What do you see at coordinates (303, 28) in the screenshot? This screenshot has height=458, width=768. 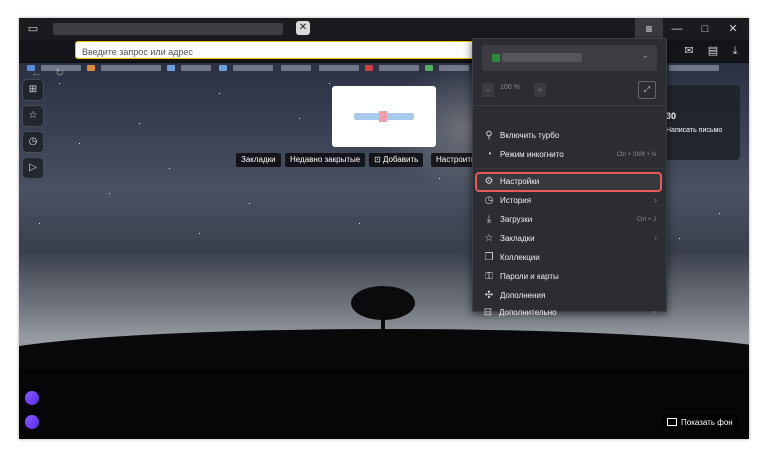 I see `tab-close-icon: ✕` at bounding box center [303, 28].